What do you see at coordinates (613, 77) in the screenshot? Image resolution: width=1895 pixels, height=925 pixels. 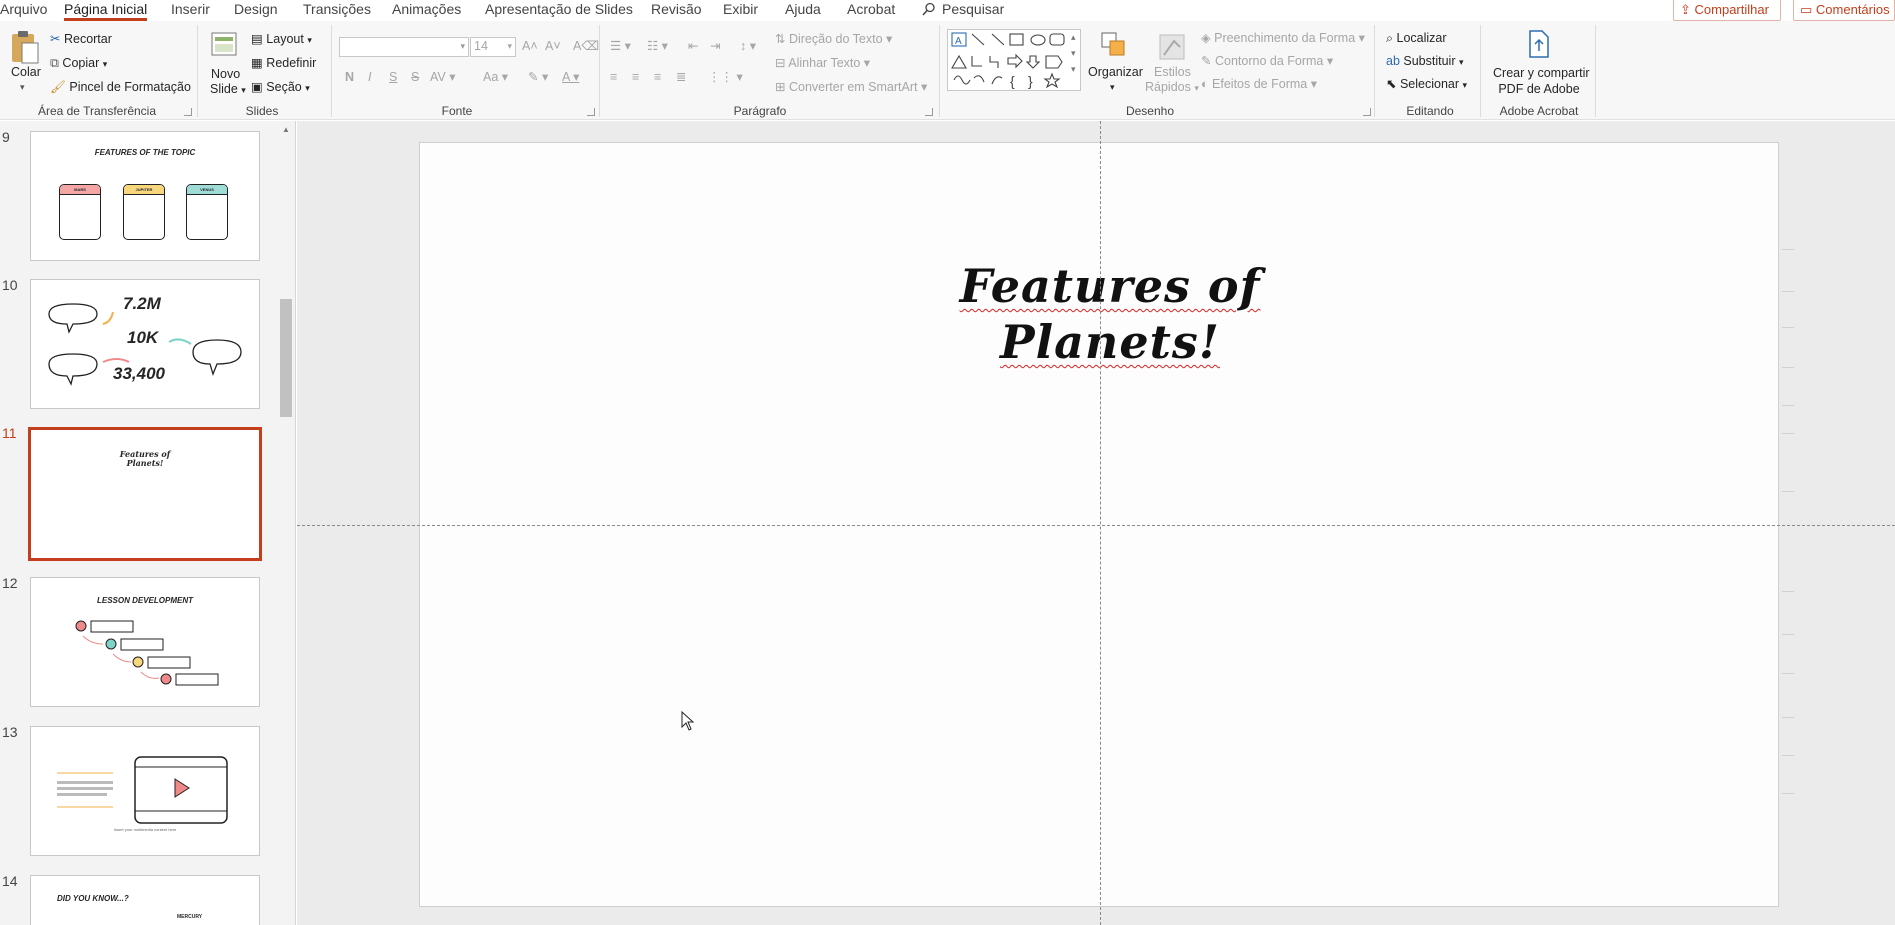 I see `align-left-icon: ≡` at bounding box center [613, 77].